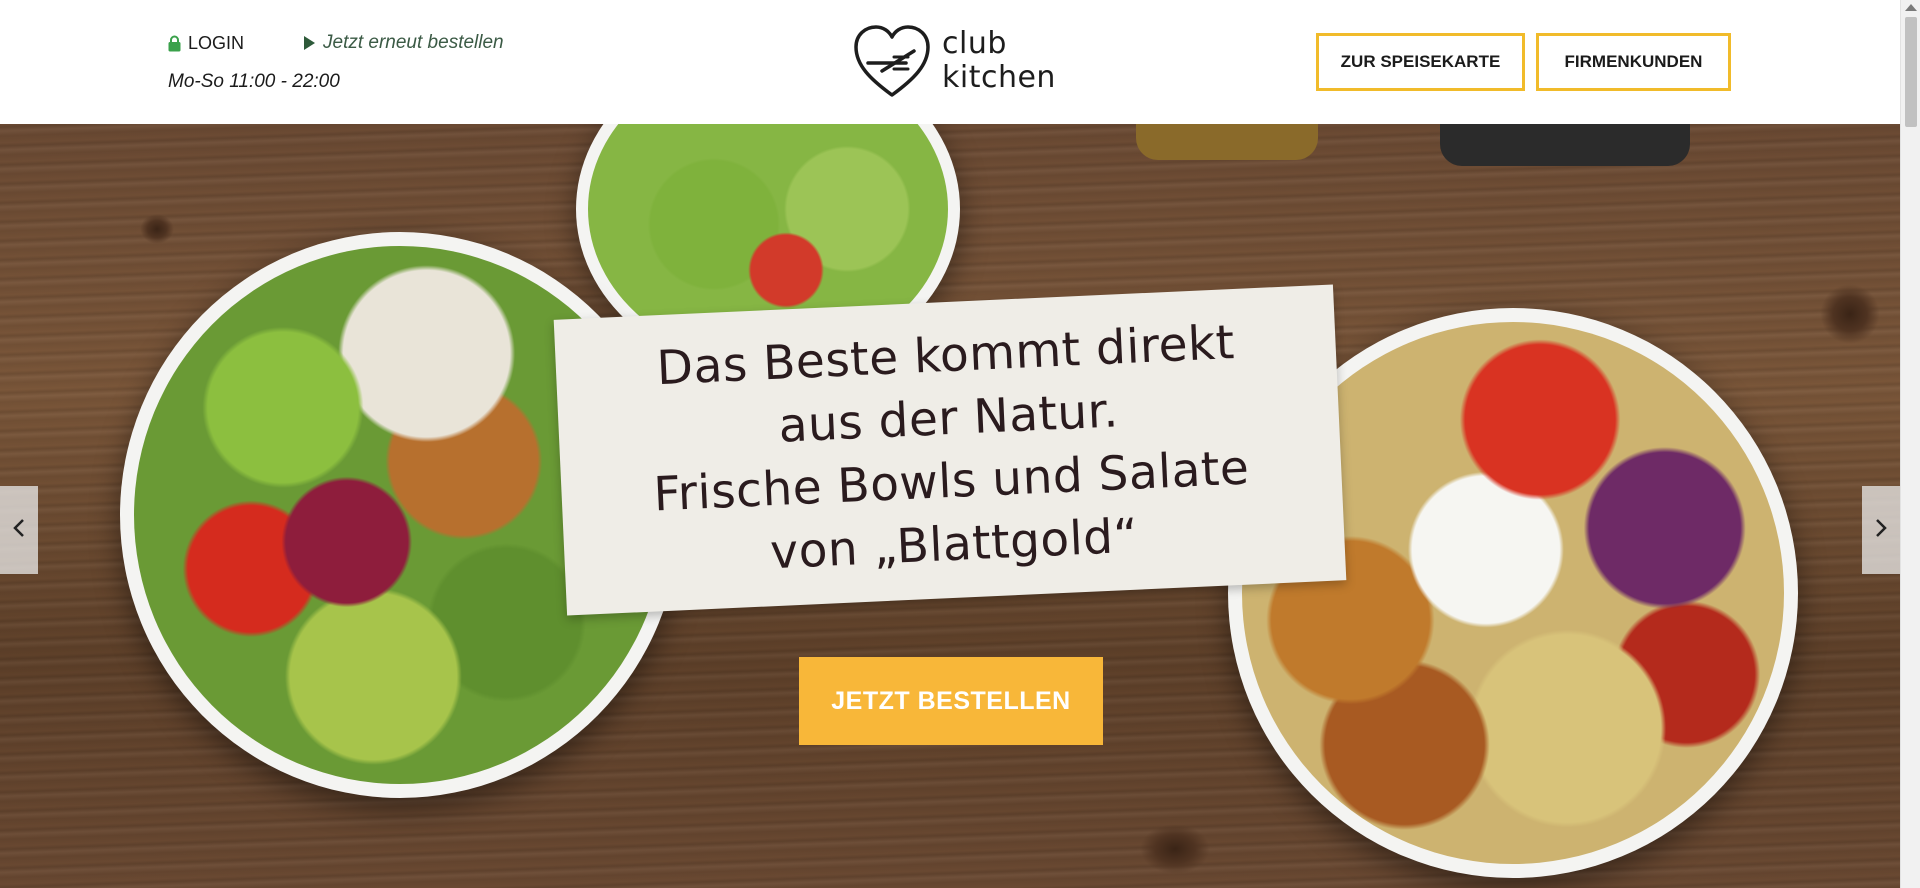 Image resolution: width=1920 pixels, height=888 pixels. I want to click on business-customers-button: FIRMENKUNDEN, so click(1633, 62).